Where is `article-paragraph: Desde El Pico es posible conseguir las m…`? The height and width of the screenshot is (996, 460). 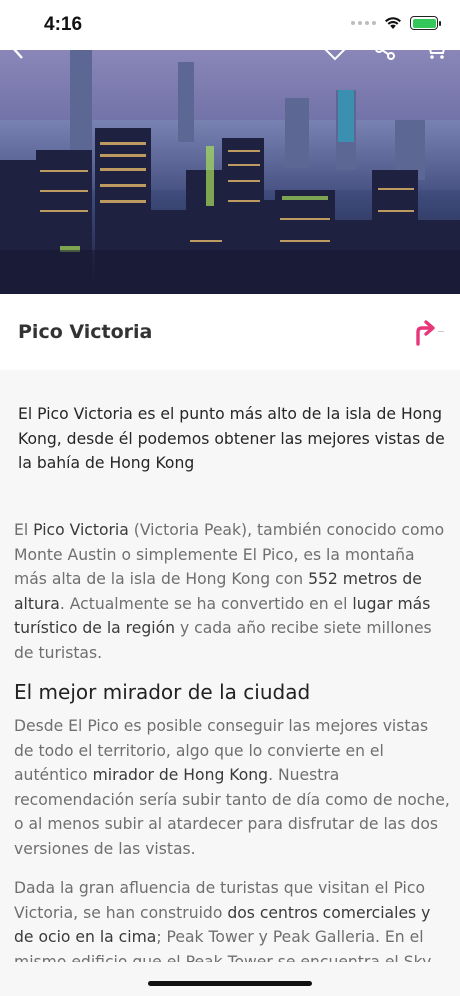 article-paragraph: Desde El Pico es posible conseguir las m… is located at coordinates (232, 787).